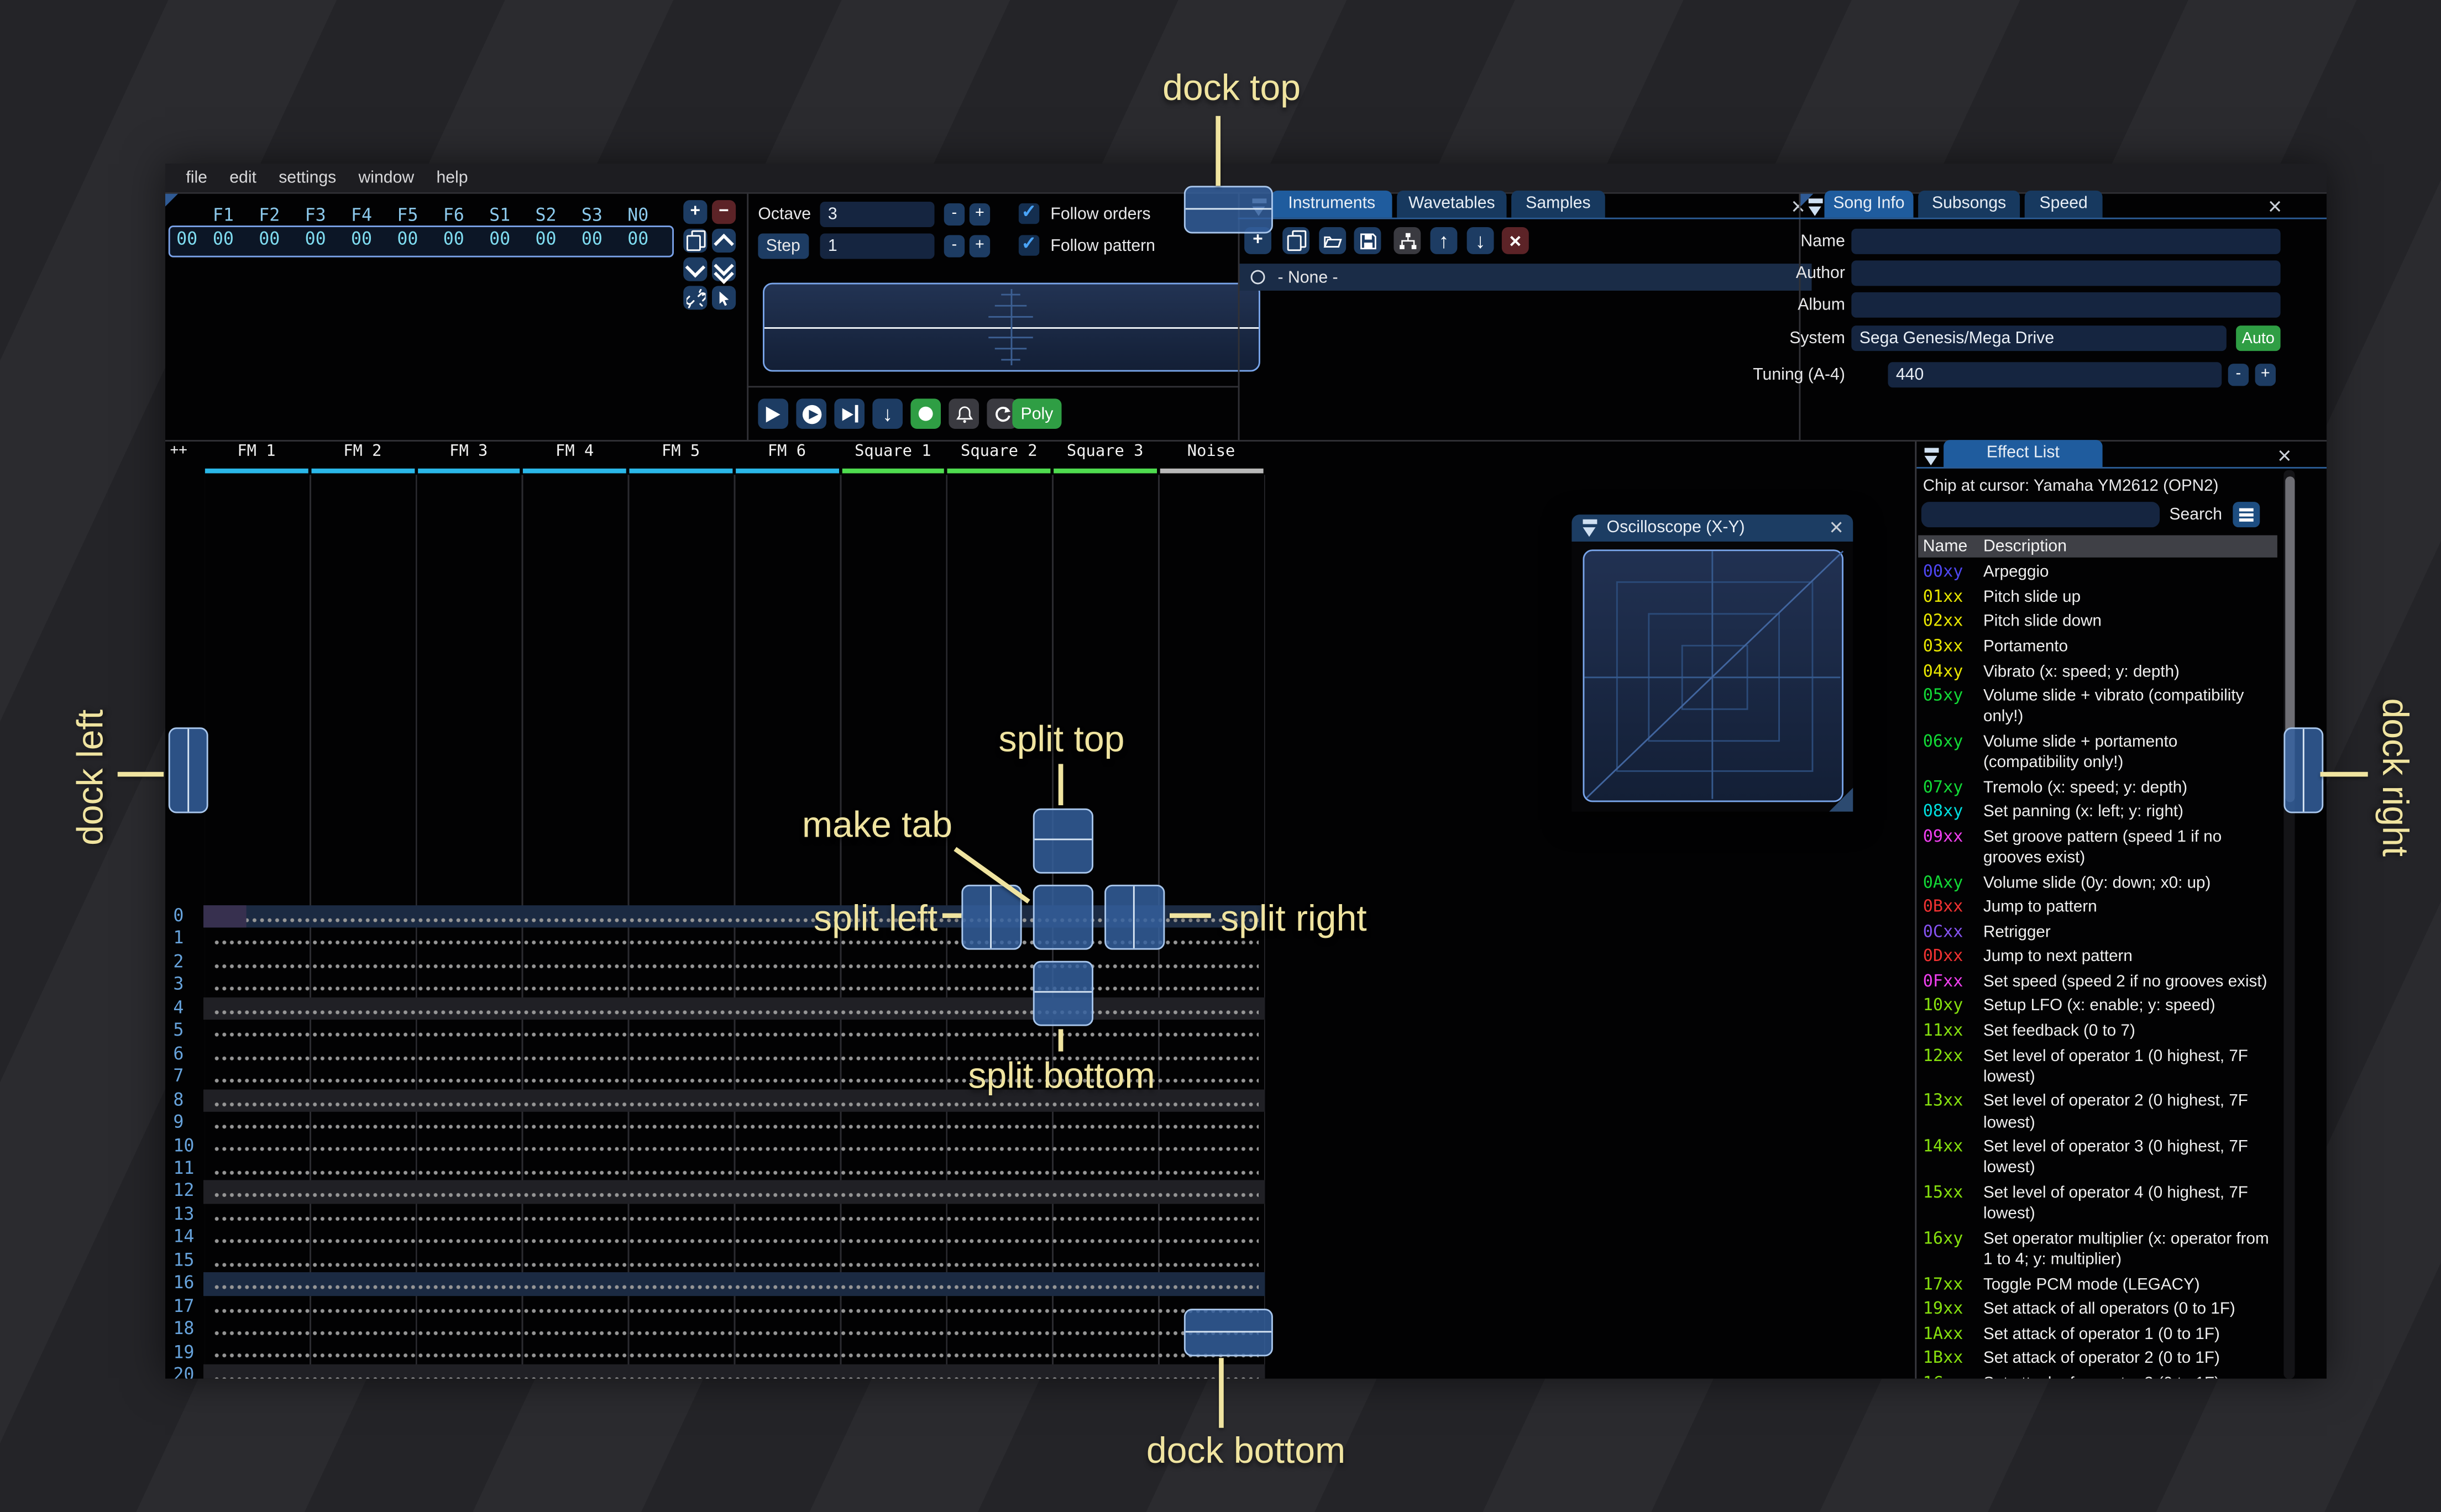 This screenshot has height=1512, width=2441. I want to click on effect-row-1Bxx: 1Bxx Set attack of operator 2 (0 to 1F), so click(2099, 1360).